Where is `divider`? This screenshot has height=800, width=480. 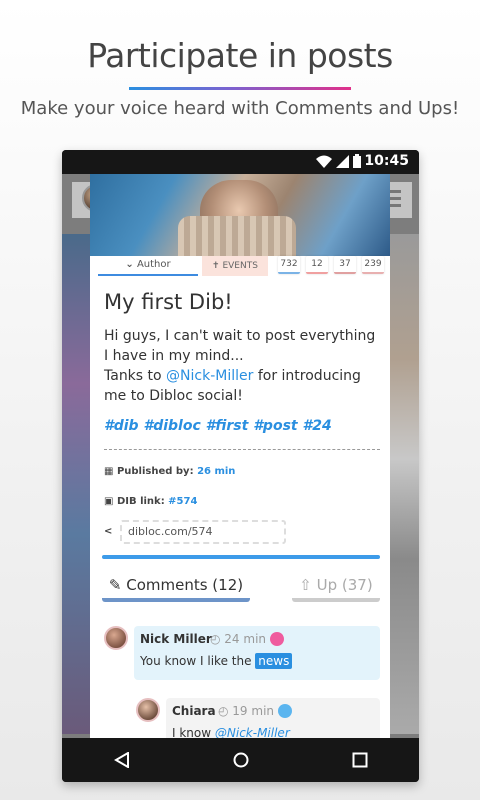
divider is located at coordinates (242, 449).